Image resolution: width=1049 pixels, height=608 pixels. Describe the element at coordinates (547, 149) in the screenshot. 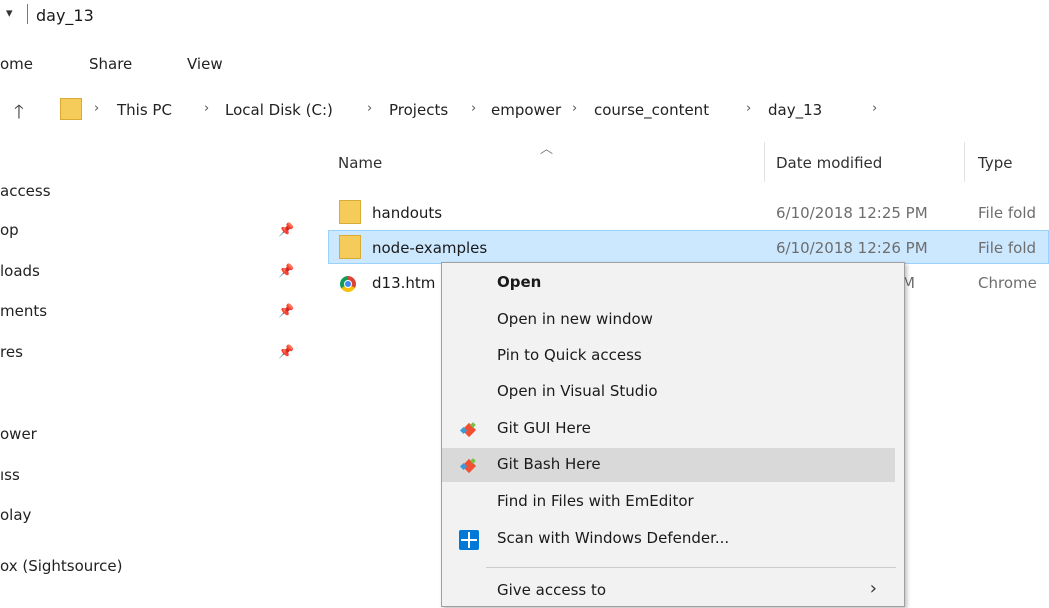

I see `sort-ascending-icon: ︿` at that location.